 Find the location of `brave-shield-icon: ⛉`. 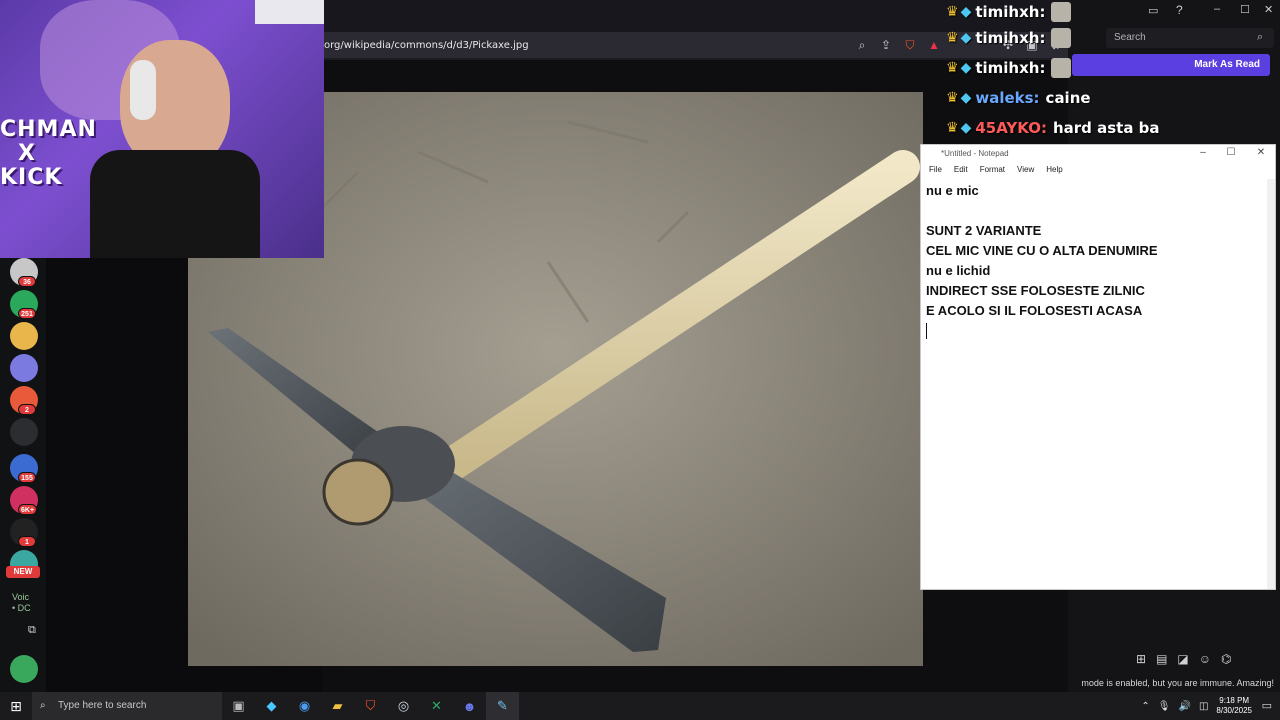

brave-shield-icon: ⛉ is located at coordinates (910, 45).